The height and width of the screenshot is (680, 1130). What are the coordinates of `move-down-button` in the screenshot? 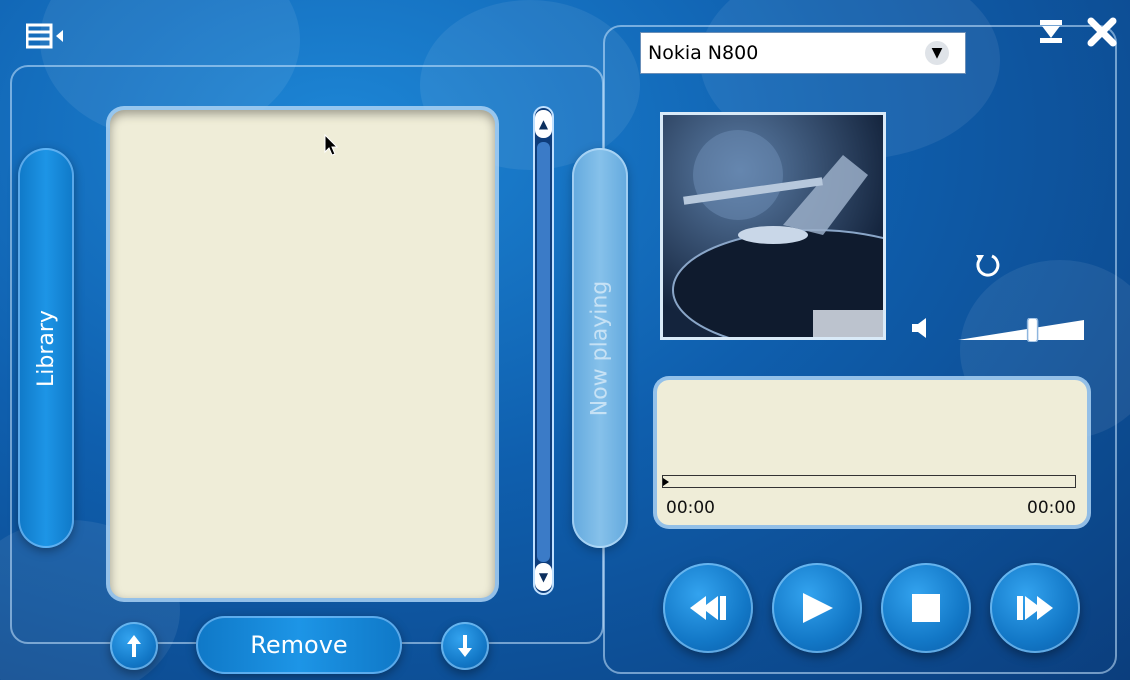 It's located at (465, 646).